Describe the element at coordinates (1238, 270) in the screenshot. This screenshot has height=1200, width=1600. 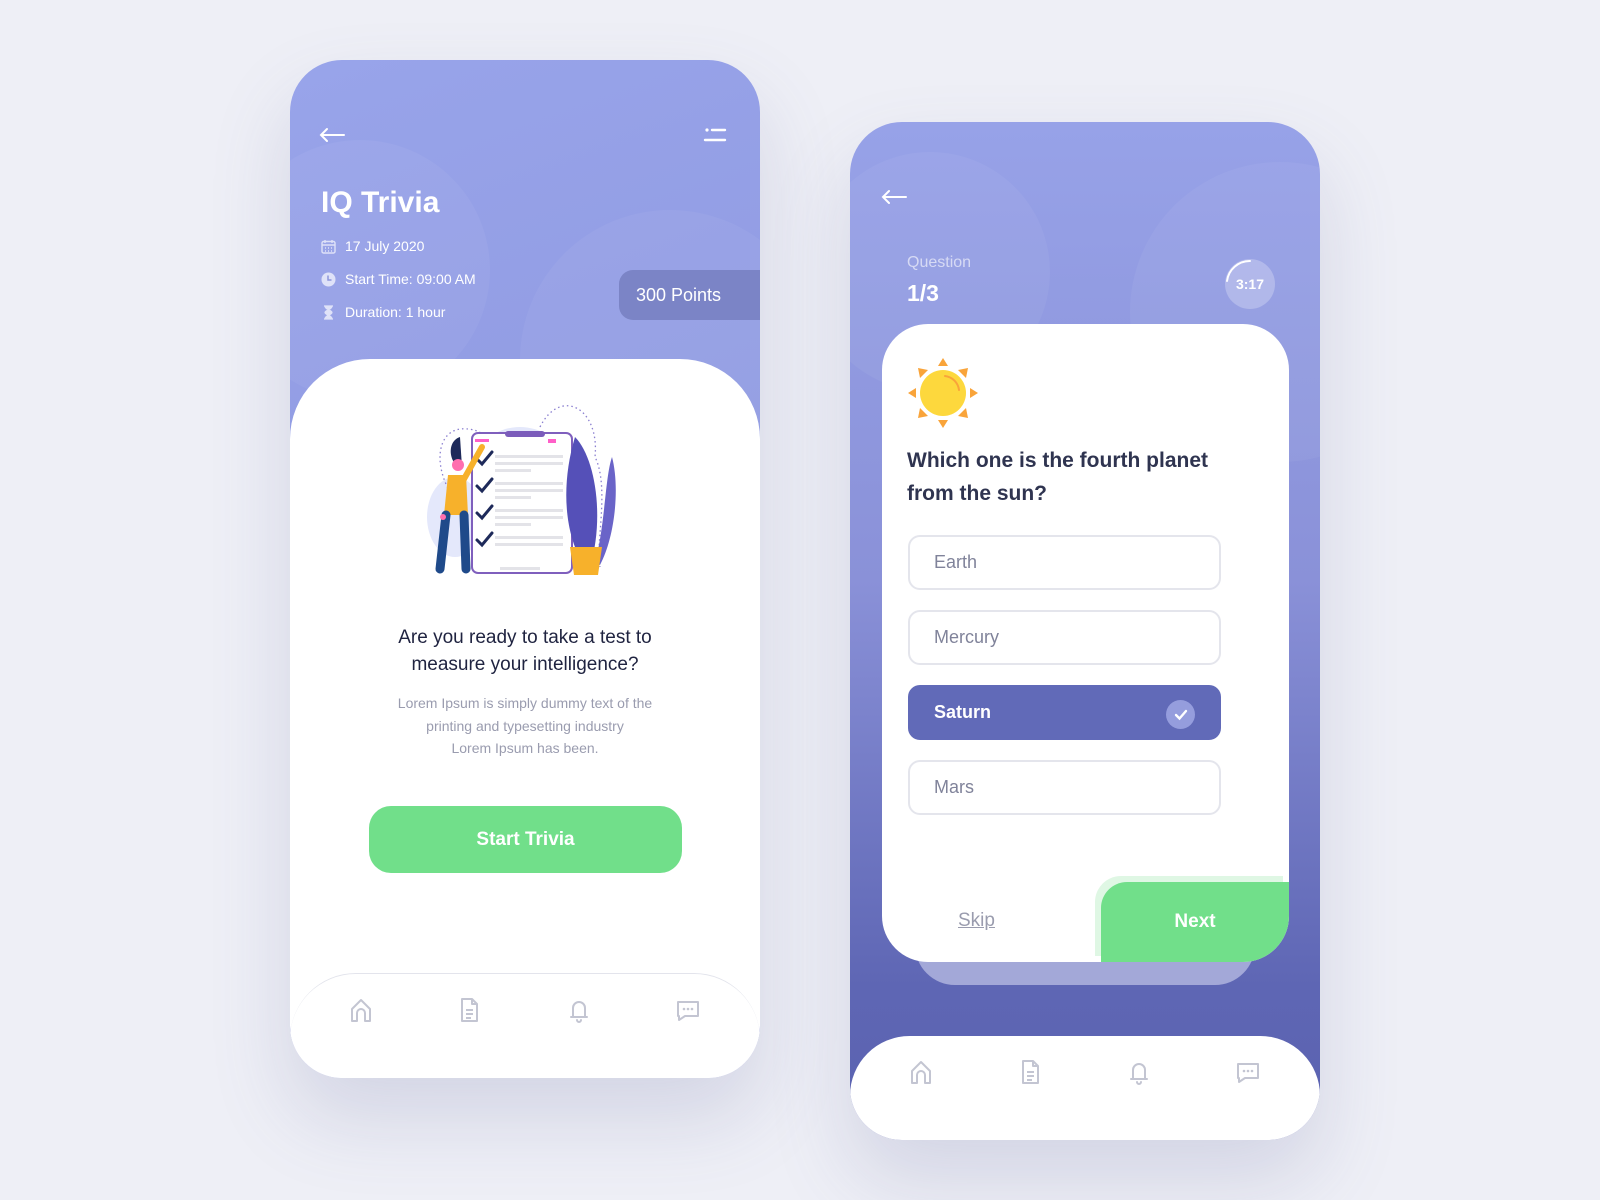
I see `timer-arc` at that location.